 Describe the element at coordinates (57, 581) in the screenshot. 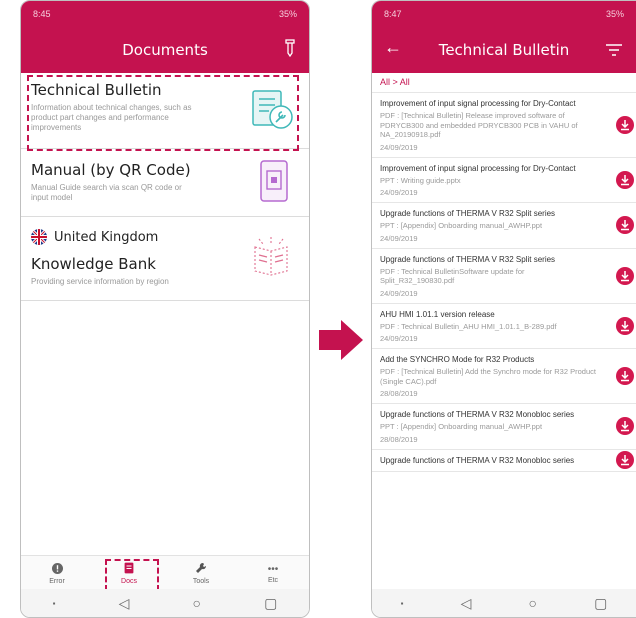

I see `nav-label: Error` at that location.